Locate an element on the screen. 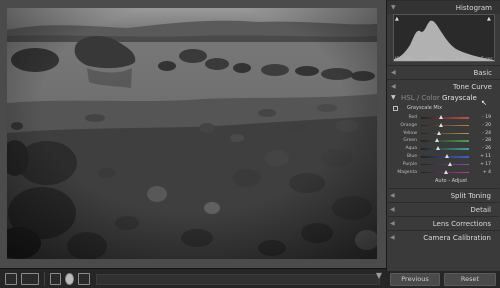  mix-value: + 11 is located at coordinates (482, 156).